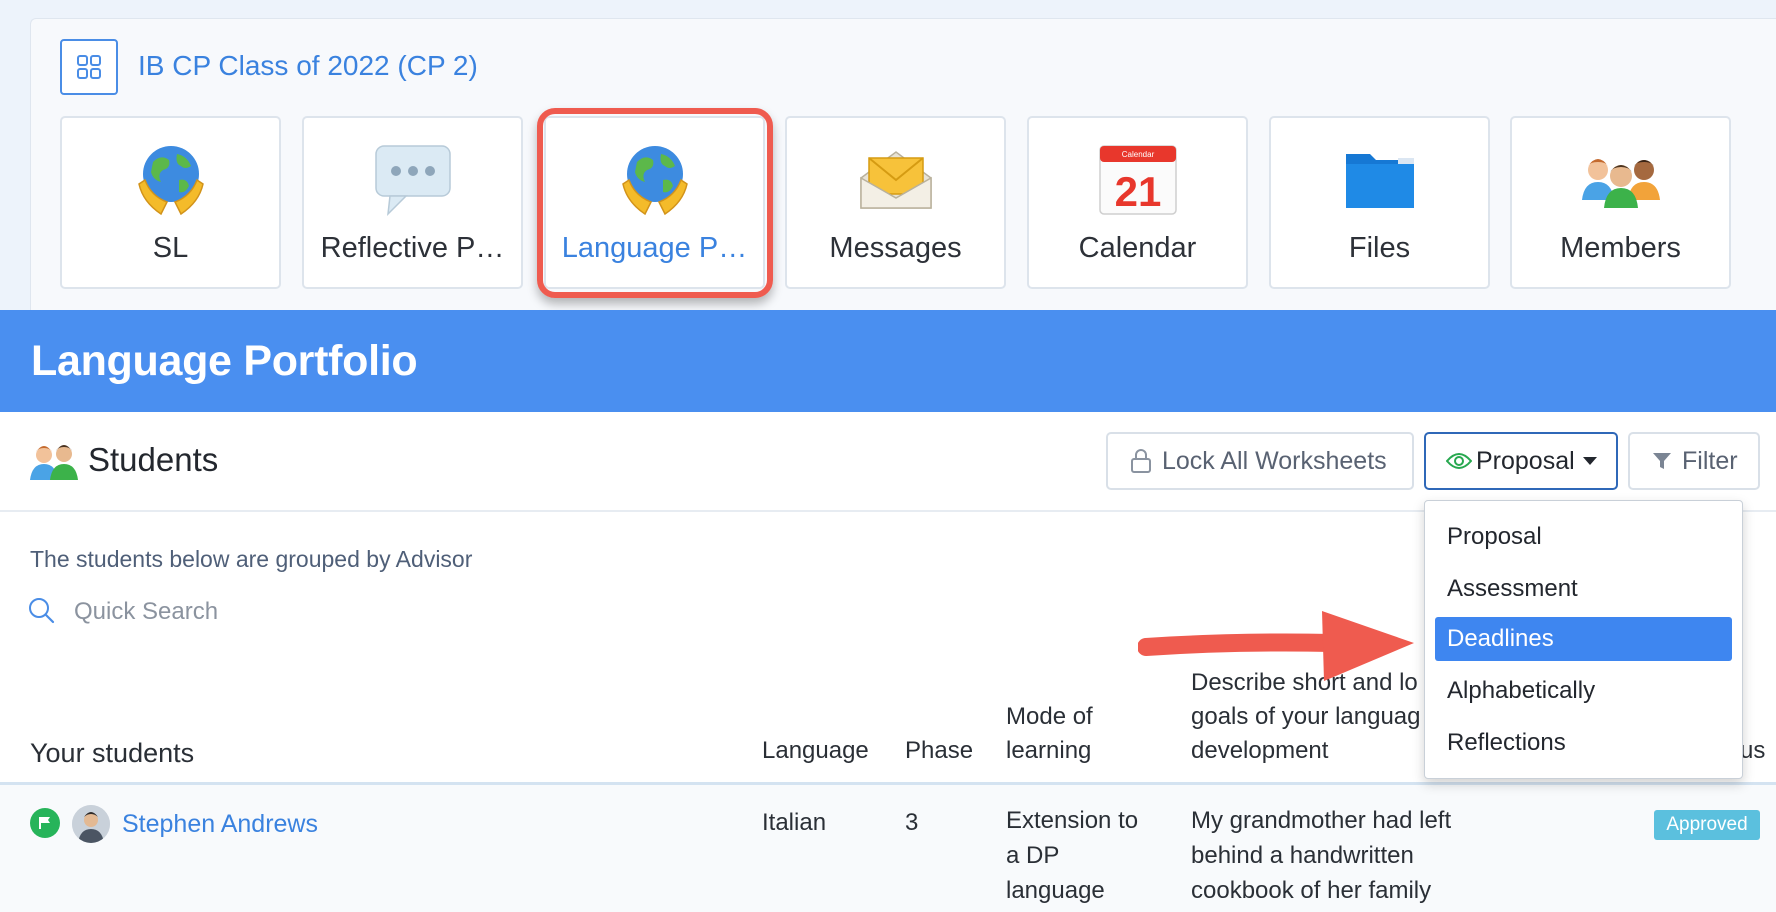 This screenshot has height=912, width=1776. Describe the element at coordinates (1459, 461) in the screenshot. I see `eye-icon` at that location.